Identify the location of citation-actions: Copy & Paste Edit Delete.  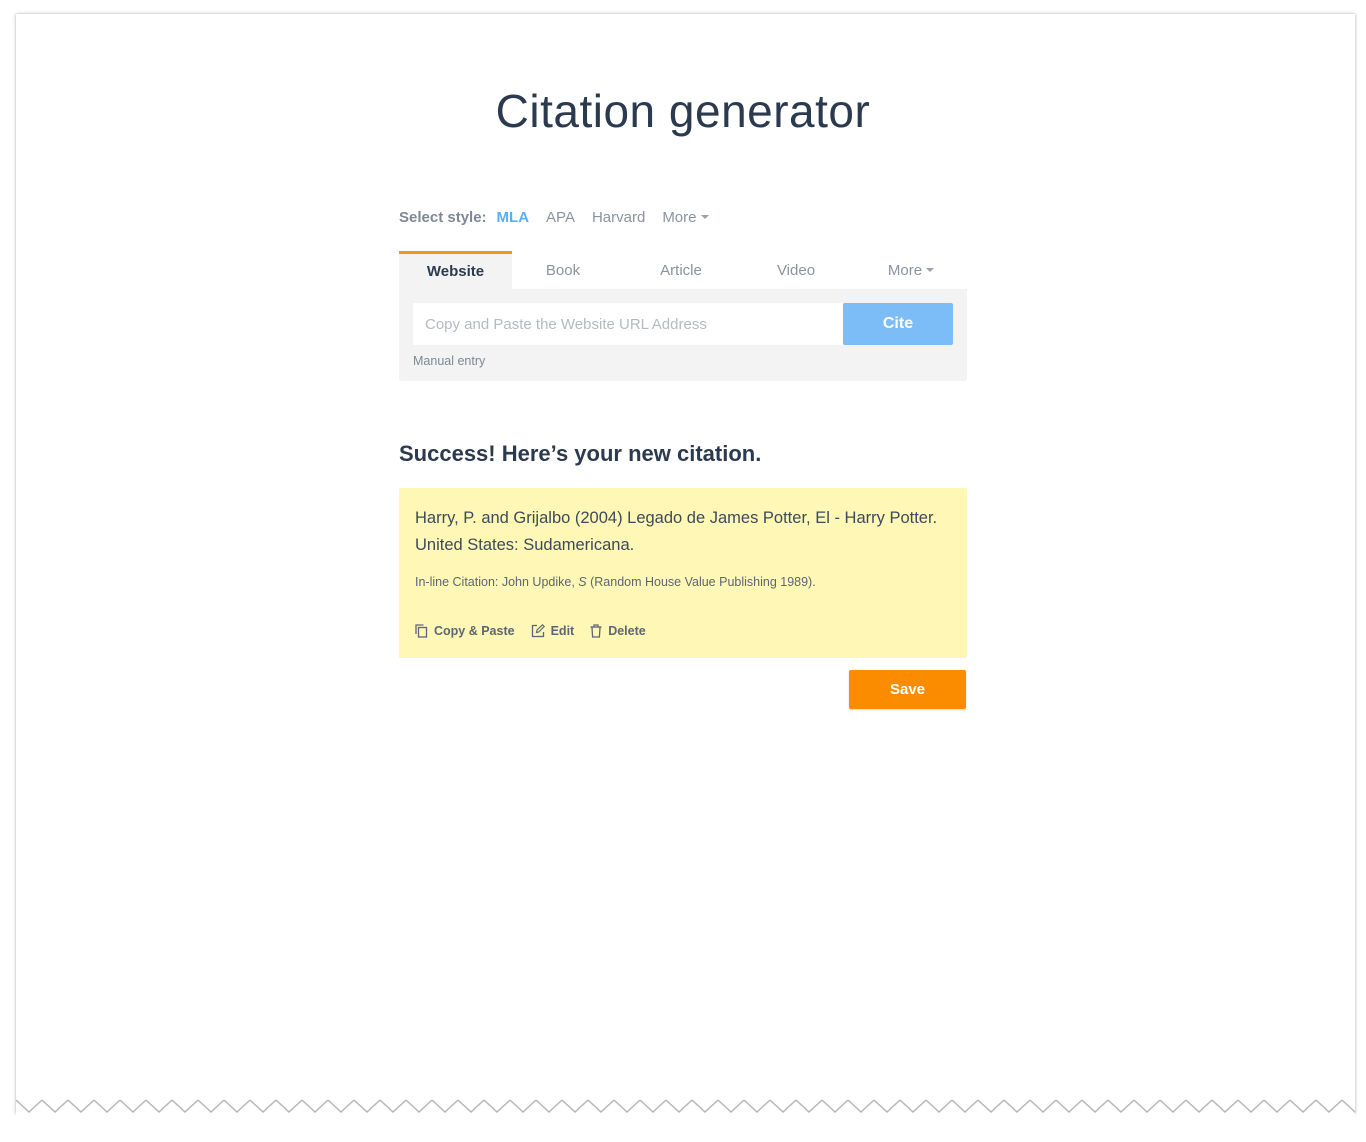
(538, 631).